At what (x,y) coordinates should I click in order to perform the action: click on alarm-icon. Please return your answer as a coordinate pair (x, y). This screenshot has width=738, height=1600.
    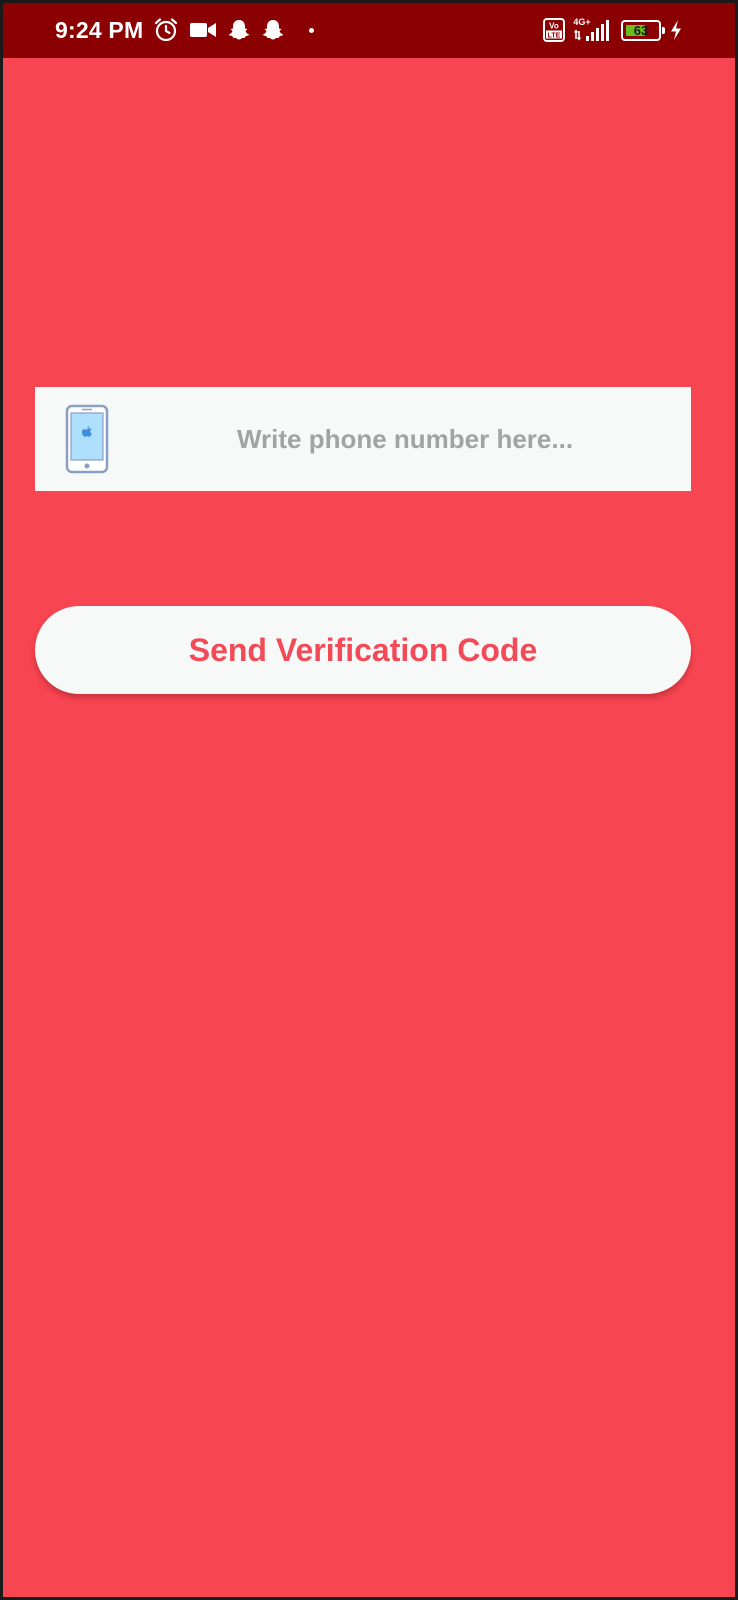
    Looking at the image, I should click on (166, 30).